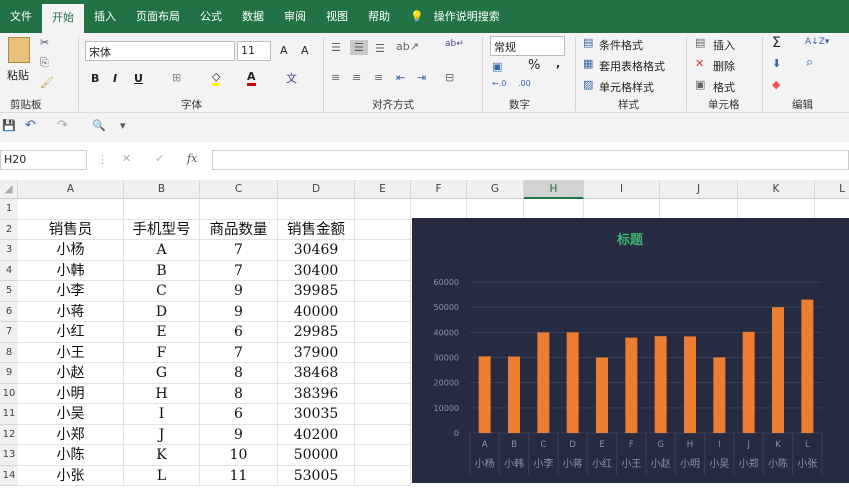  I want to click on italic-button: I, so click(115, 78).